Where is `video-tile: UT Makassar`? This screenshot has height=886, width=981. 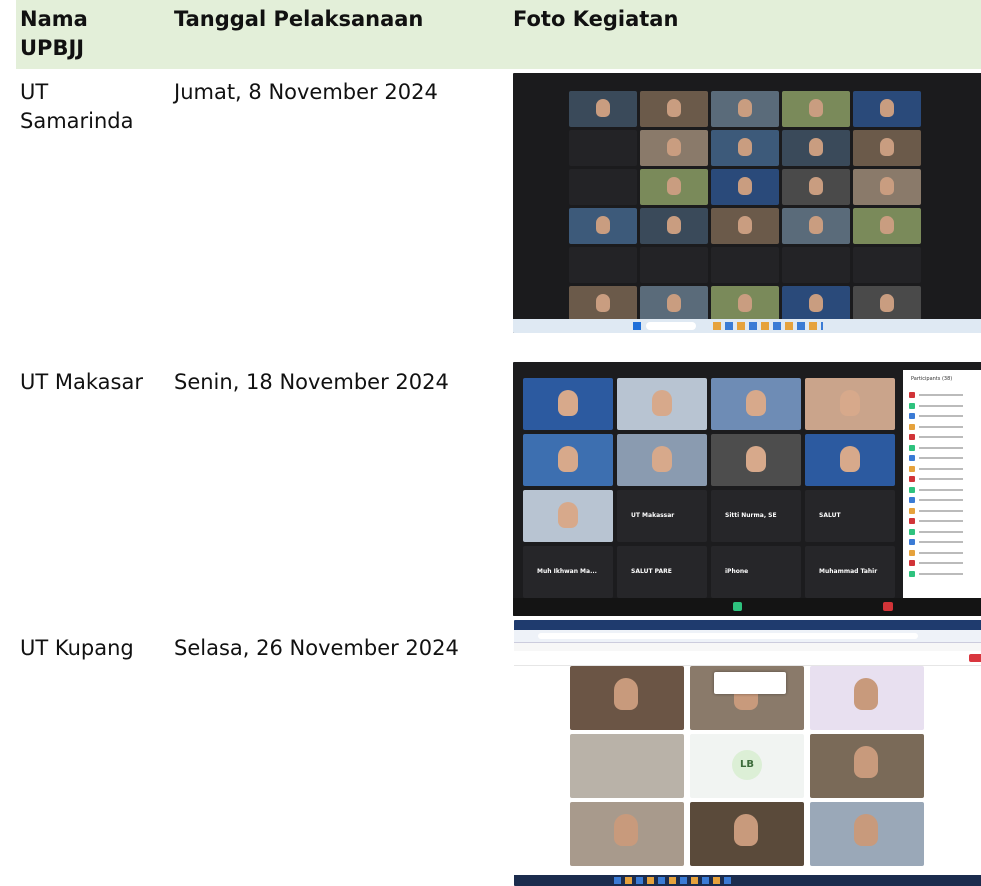
video-tile: UT Makassar is located at coordinates (662, 516).